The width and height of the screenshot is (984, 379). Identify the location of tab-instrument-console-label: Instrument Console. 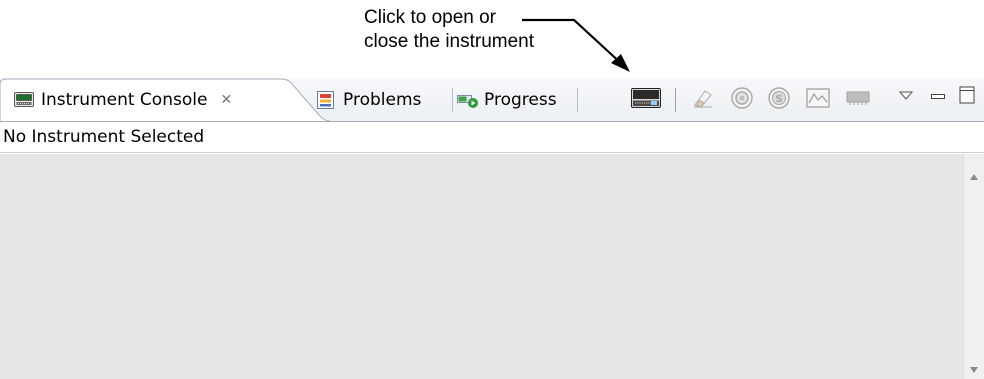
(124, 100).